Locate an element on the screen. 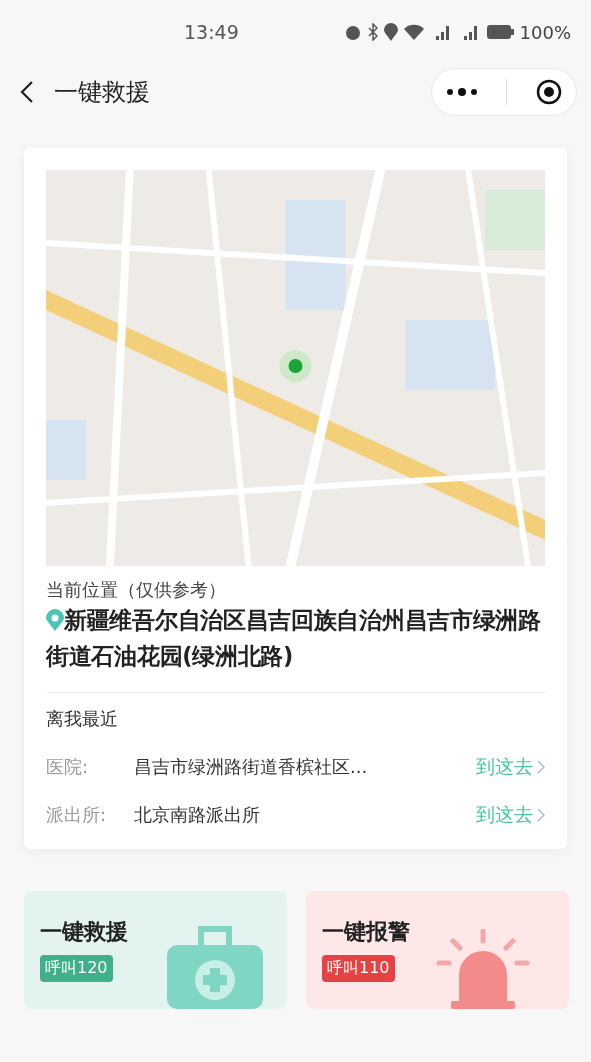 The width and height of the screenshot is (591, 1062). bluetooth-icon is located at coordinates (372, 32).